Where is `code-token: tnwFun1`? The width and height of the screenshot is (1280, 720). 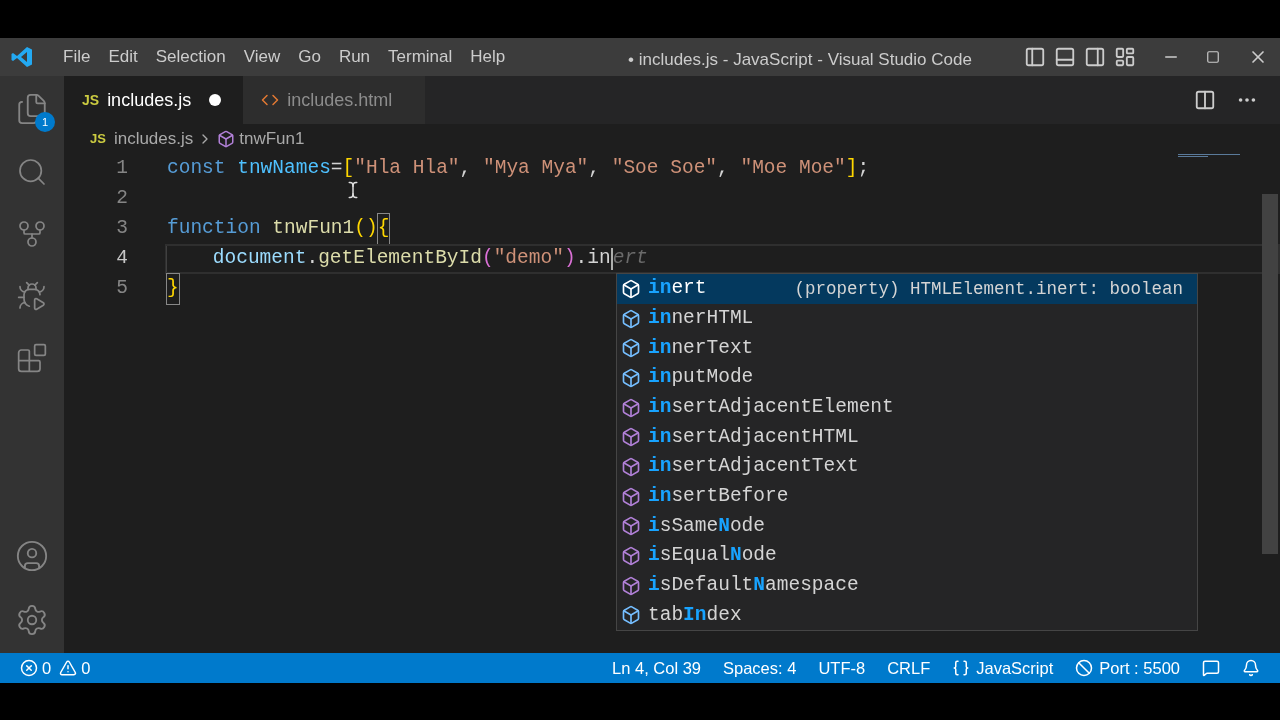 code-token: tnwFun1 is located at coordinates (313, 229).